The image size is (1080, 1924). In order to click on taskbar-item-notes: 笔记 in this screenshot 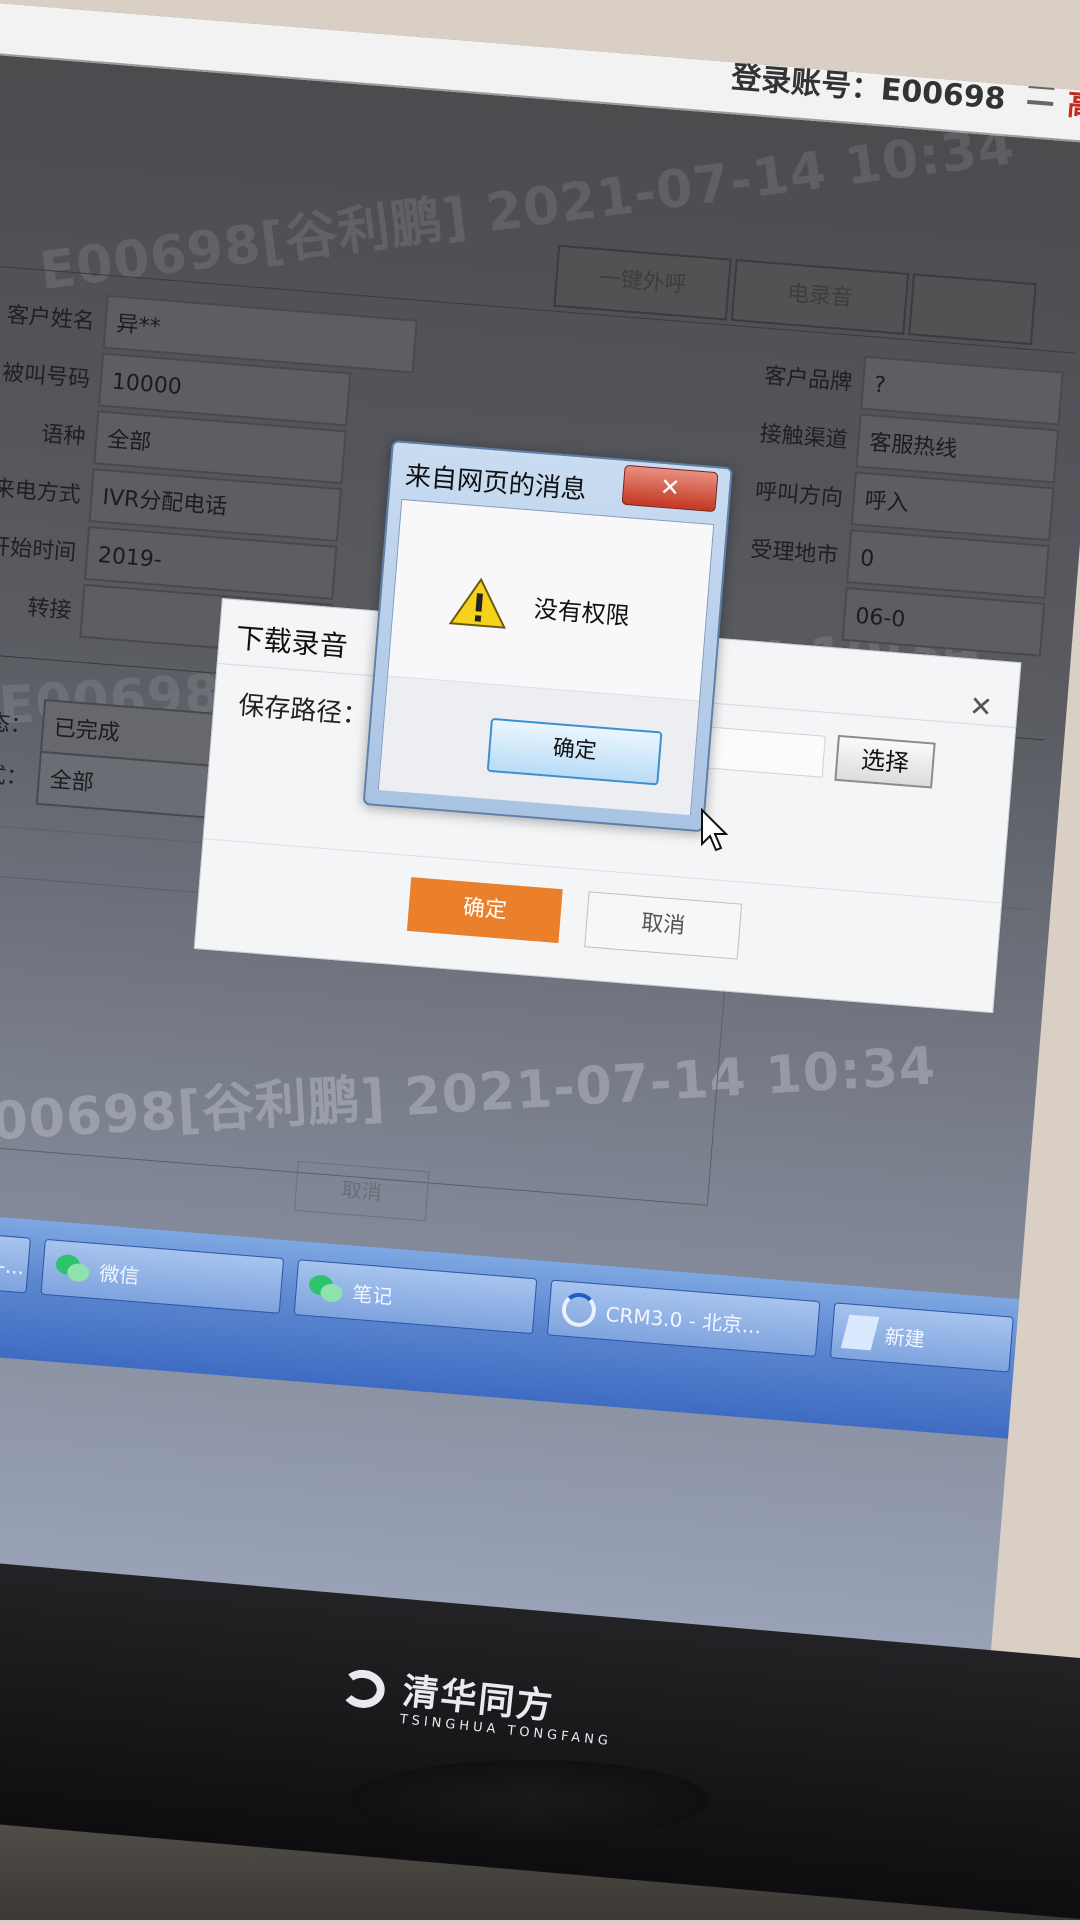, I will do `click(415, 1297)`.